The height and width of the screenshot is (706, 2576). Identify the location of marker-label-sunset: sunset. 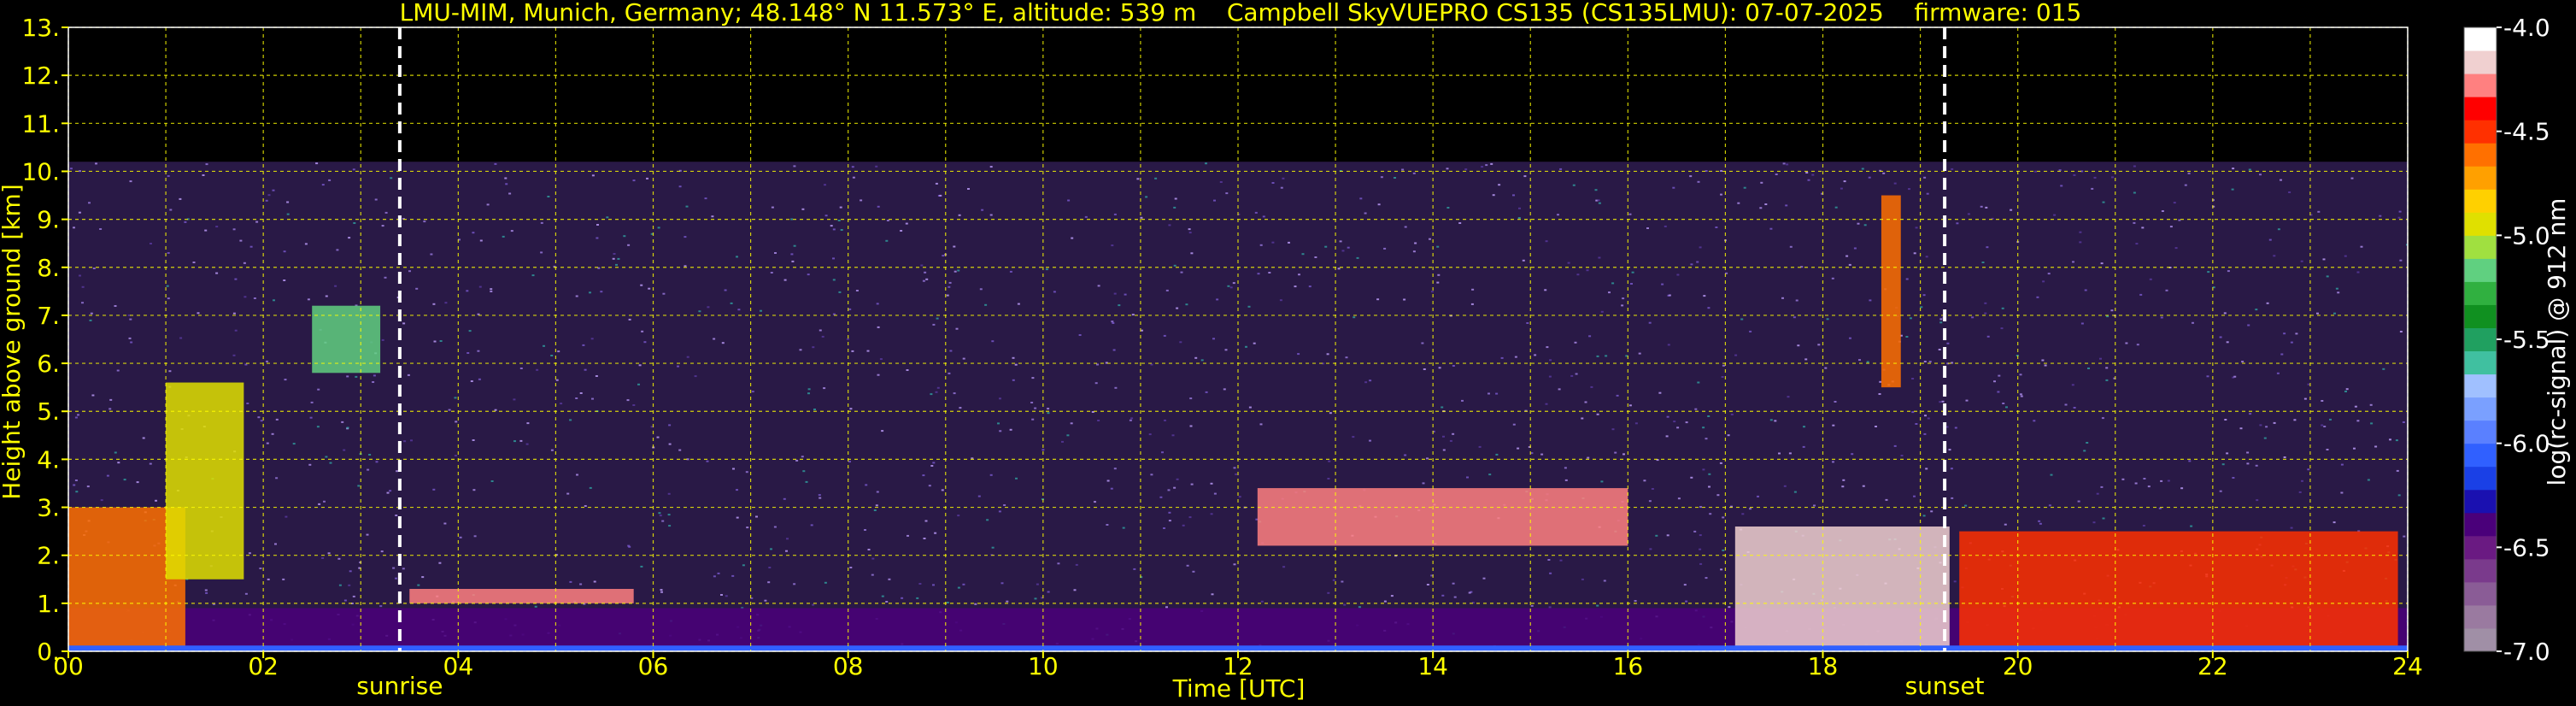
(1945, 686).